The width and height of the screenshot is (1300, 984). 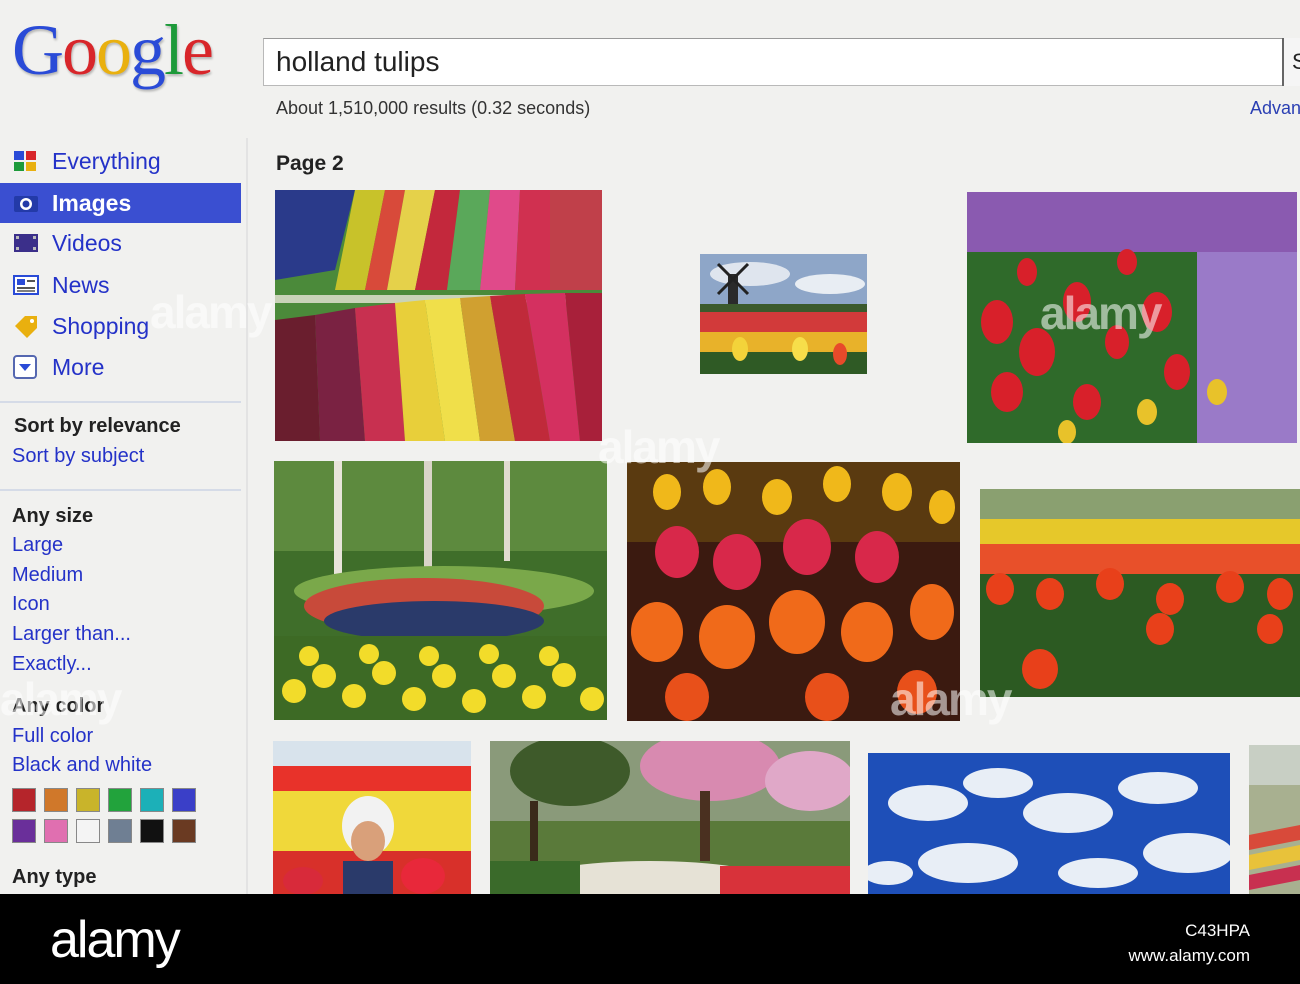 I want to click on footer-brand: alamy, so click(x=115, y=940).